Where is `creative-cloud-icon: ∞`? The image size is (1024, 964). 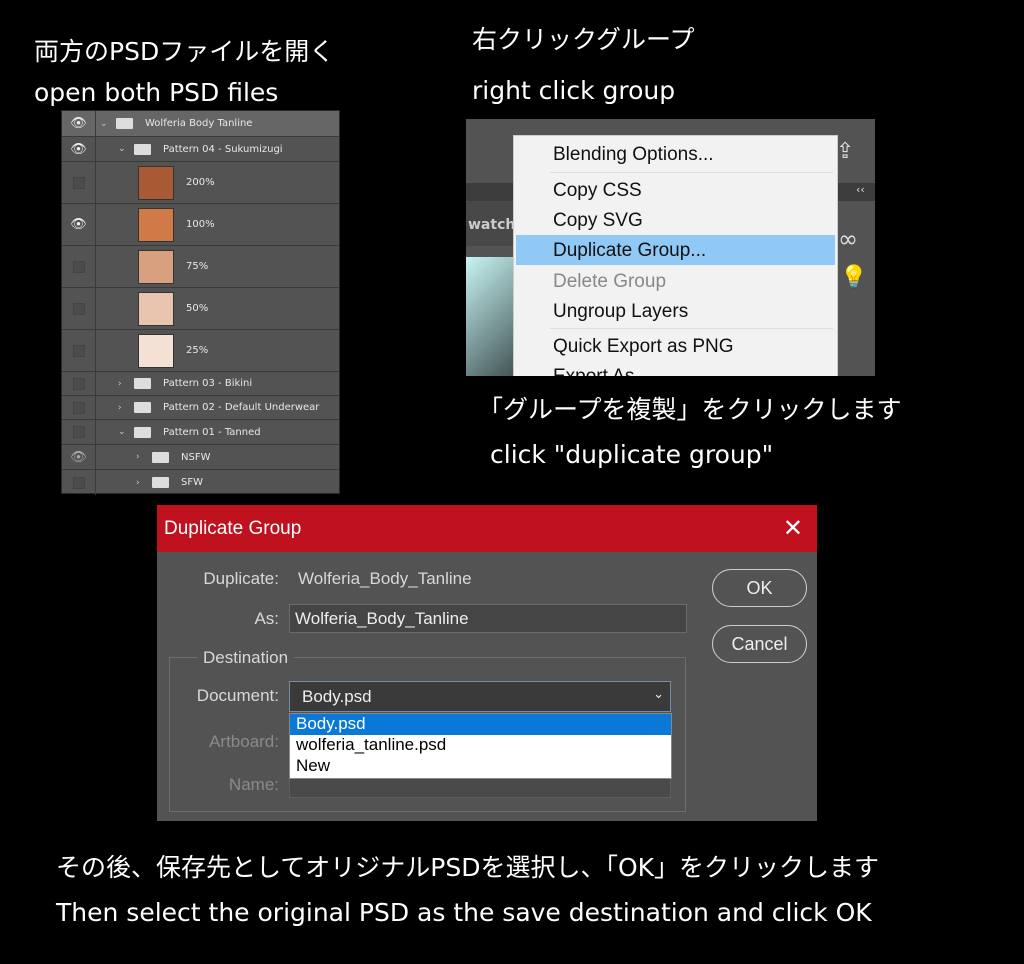 creative-cloud-icon: ∞ is located at coordinates (848, 239).